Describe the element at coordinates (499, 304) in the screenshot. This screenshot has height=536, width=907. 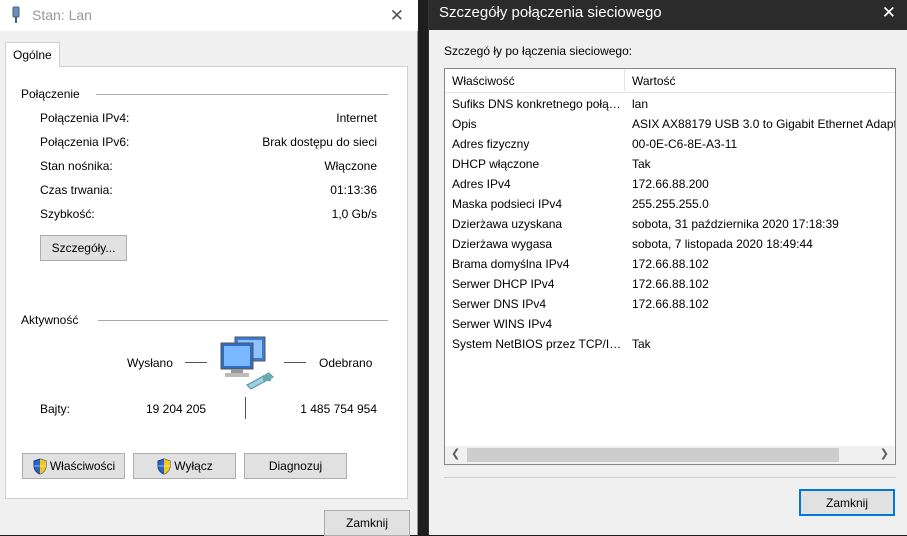
I see `property-cell: Serwer DNS IPv4` at that location.